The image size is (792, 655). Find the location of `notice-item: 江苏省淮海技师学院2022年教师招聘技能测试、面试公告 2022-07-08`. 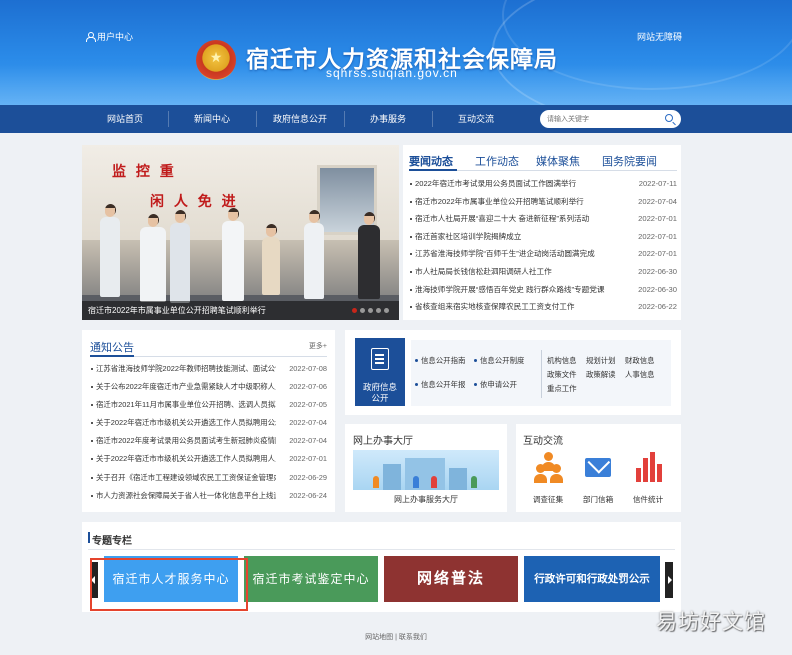

notice-item: 江苏省淮海技师学院2022年教师招聘技能测试、面试公告 2022-07-08 is located at coordinates (208, 369).